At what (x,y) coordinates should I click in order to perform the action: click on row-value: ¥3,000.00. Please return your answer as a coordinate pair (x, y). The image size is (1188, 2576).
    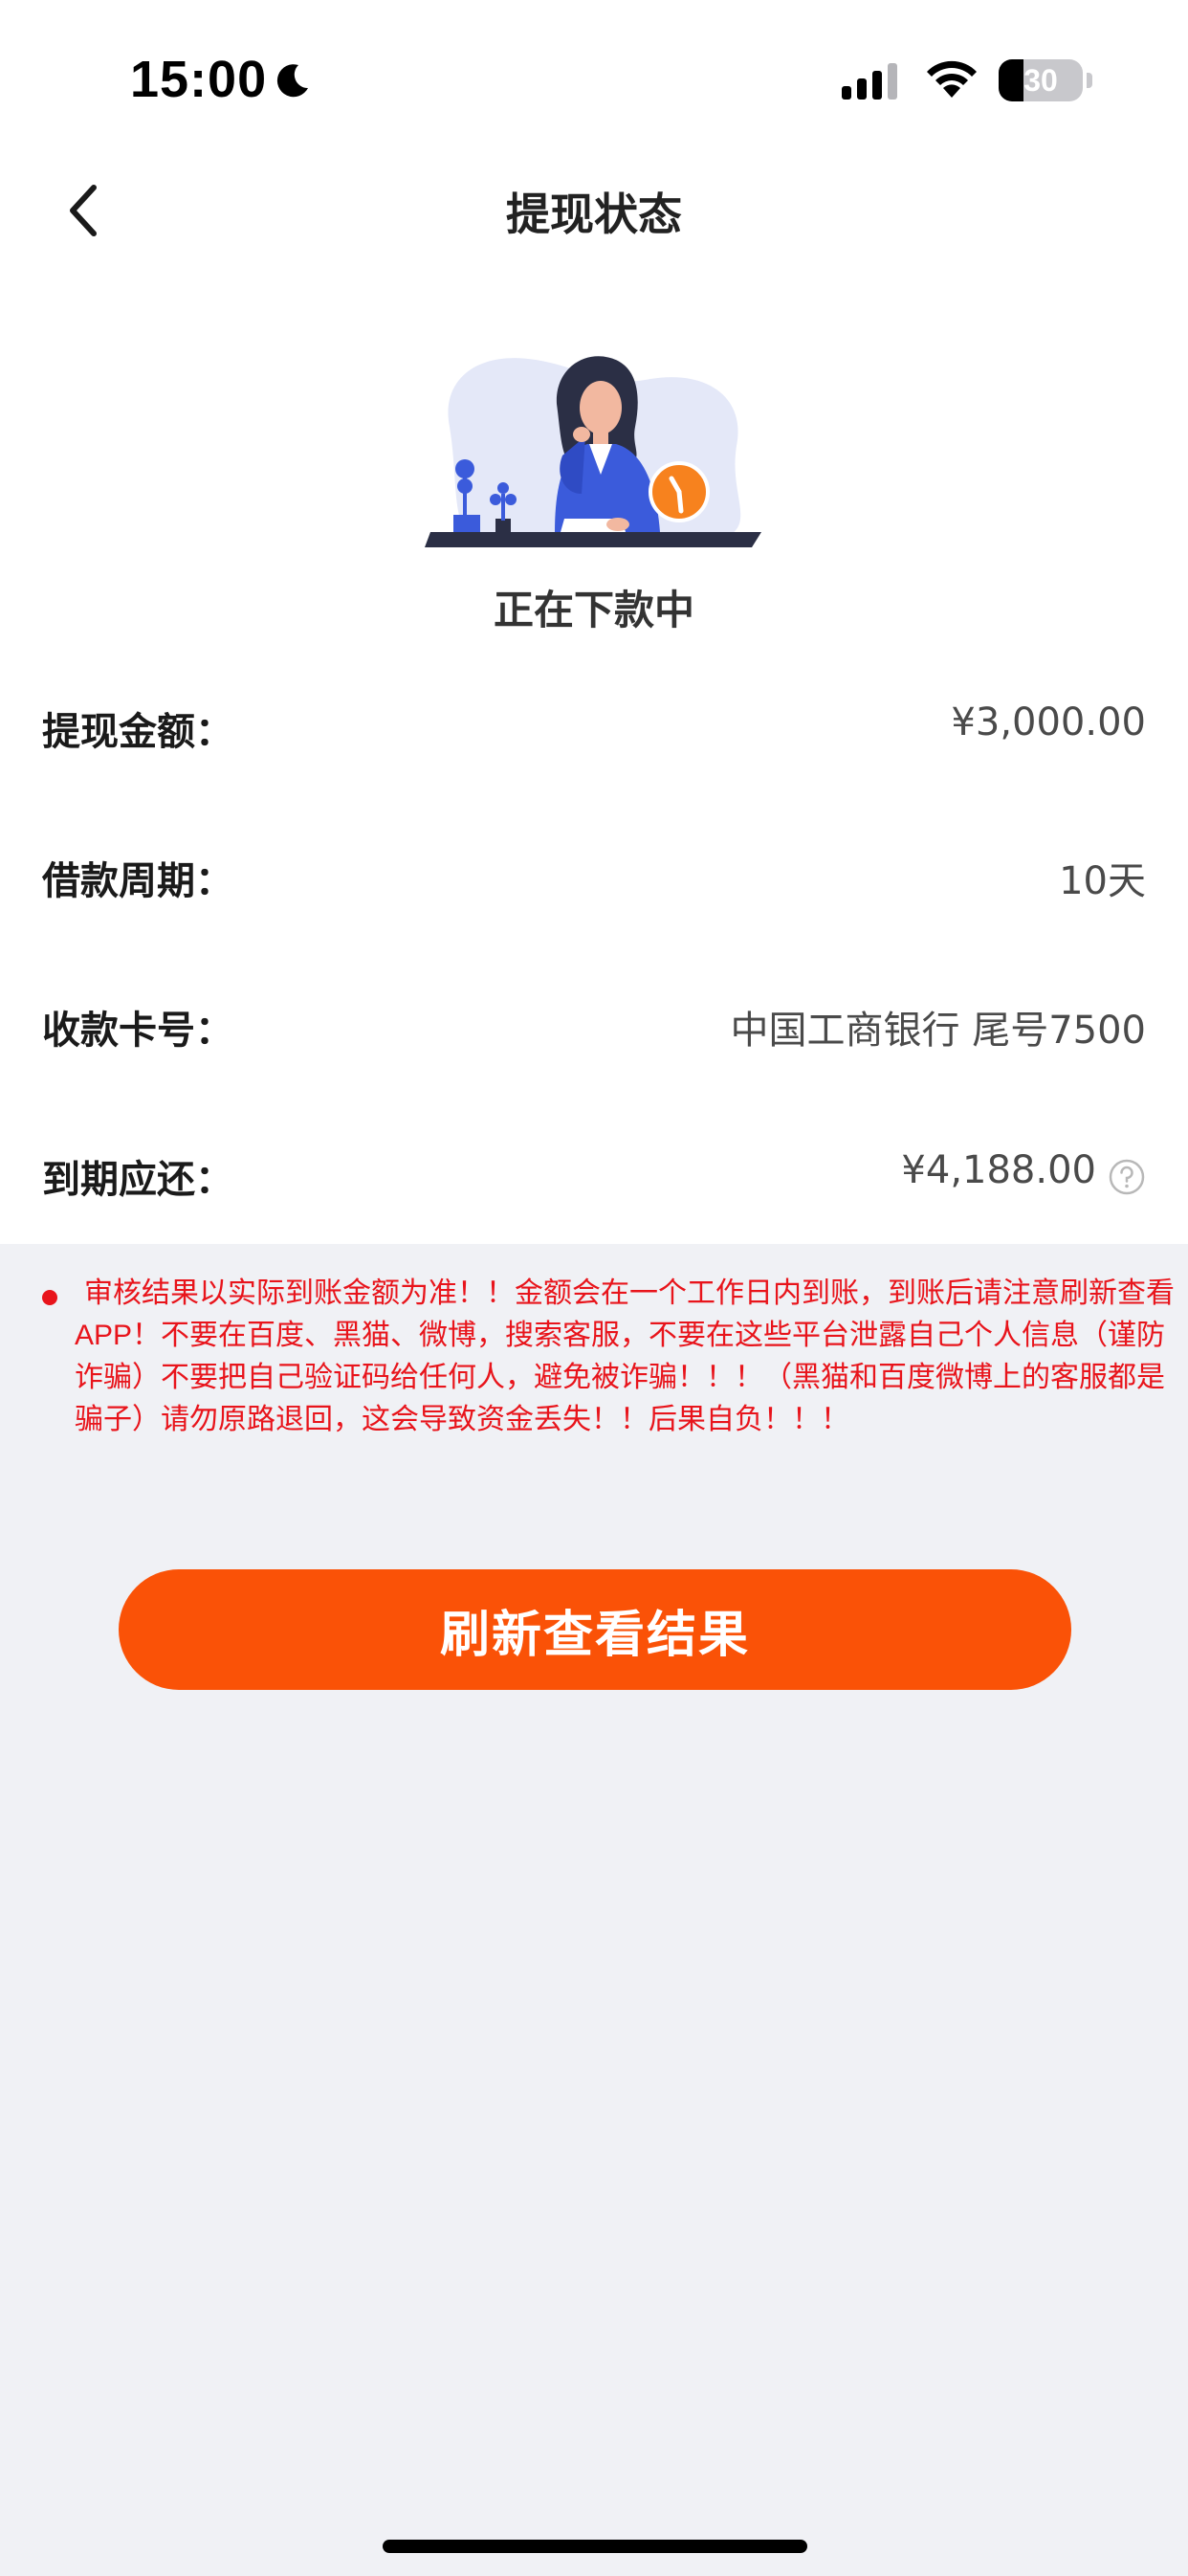
    Looking at the image, I should click on (1048, 722).